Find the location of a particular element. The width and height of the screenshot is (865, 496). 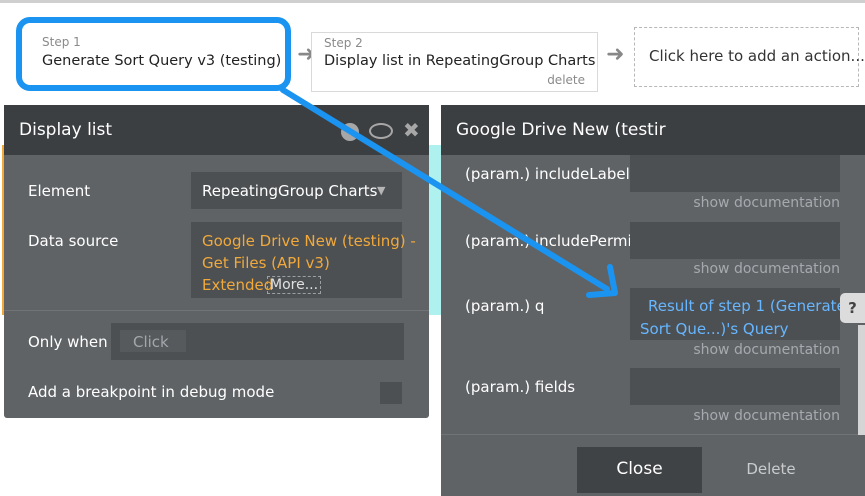

element-dropdown: RepeatingGroup Charts ▼ is located at coordinates (296, 190).